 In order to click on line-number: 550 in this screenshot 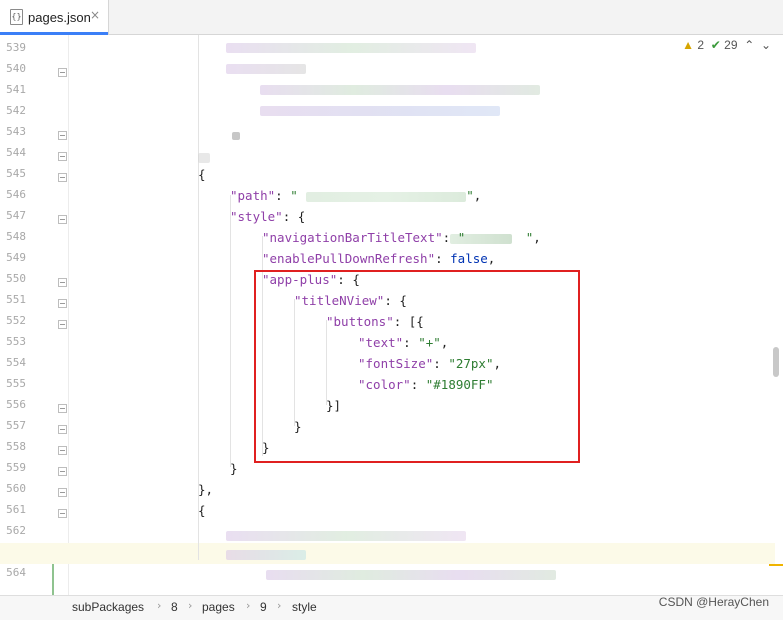, I will do `click(16, 278)`.